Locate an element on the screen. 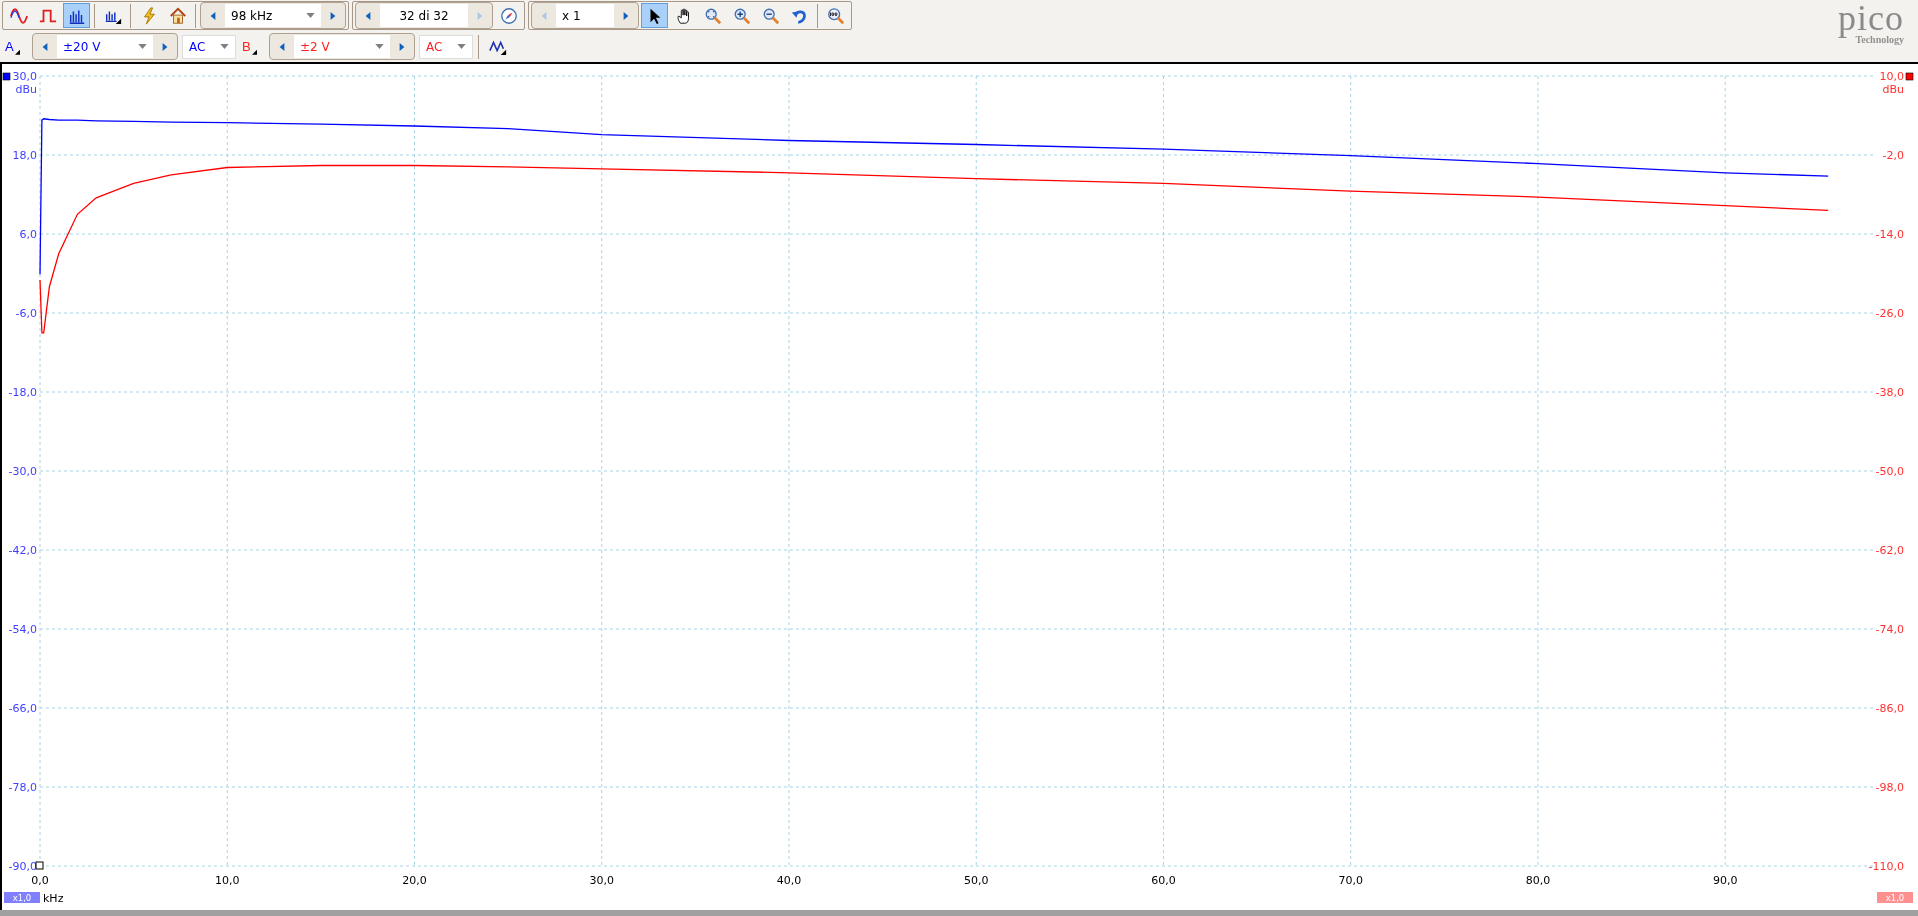  zoom-100-icon is located at coordinates (835, 15).